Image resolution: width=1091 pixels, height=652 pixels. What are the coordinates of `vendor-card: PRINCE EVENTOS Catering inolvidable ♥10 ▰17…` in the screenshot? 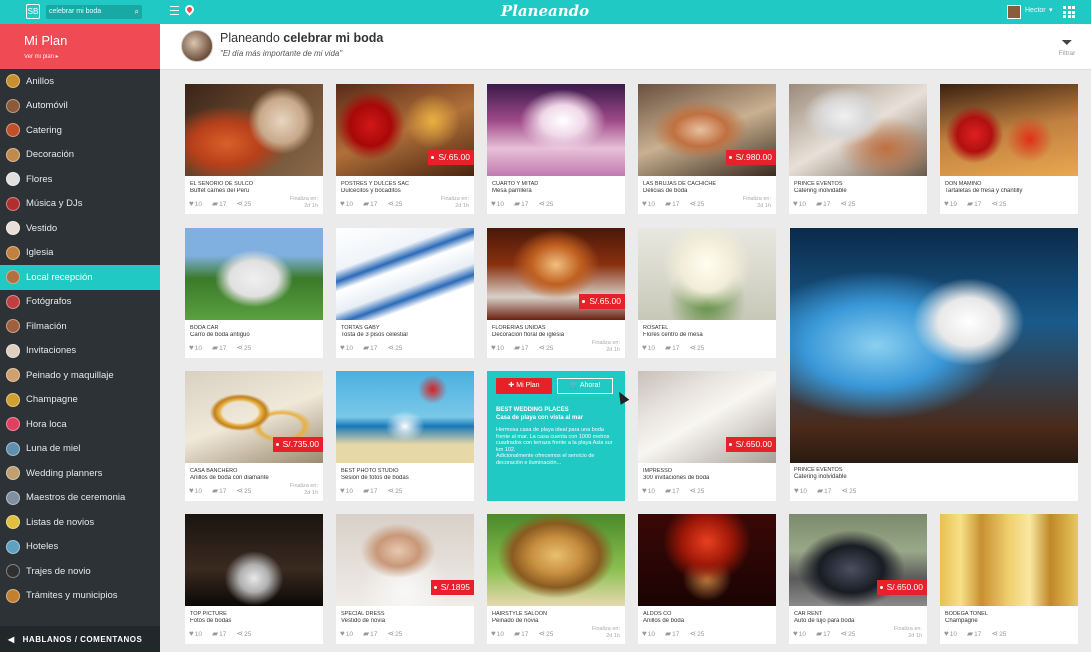 It's located at (858, 149).